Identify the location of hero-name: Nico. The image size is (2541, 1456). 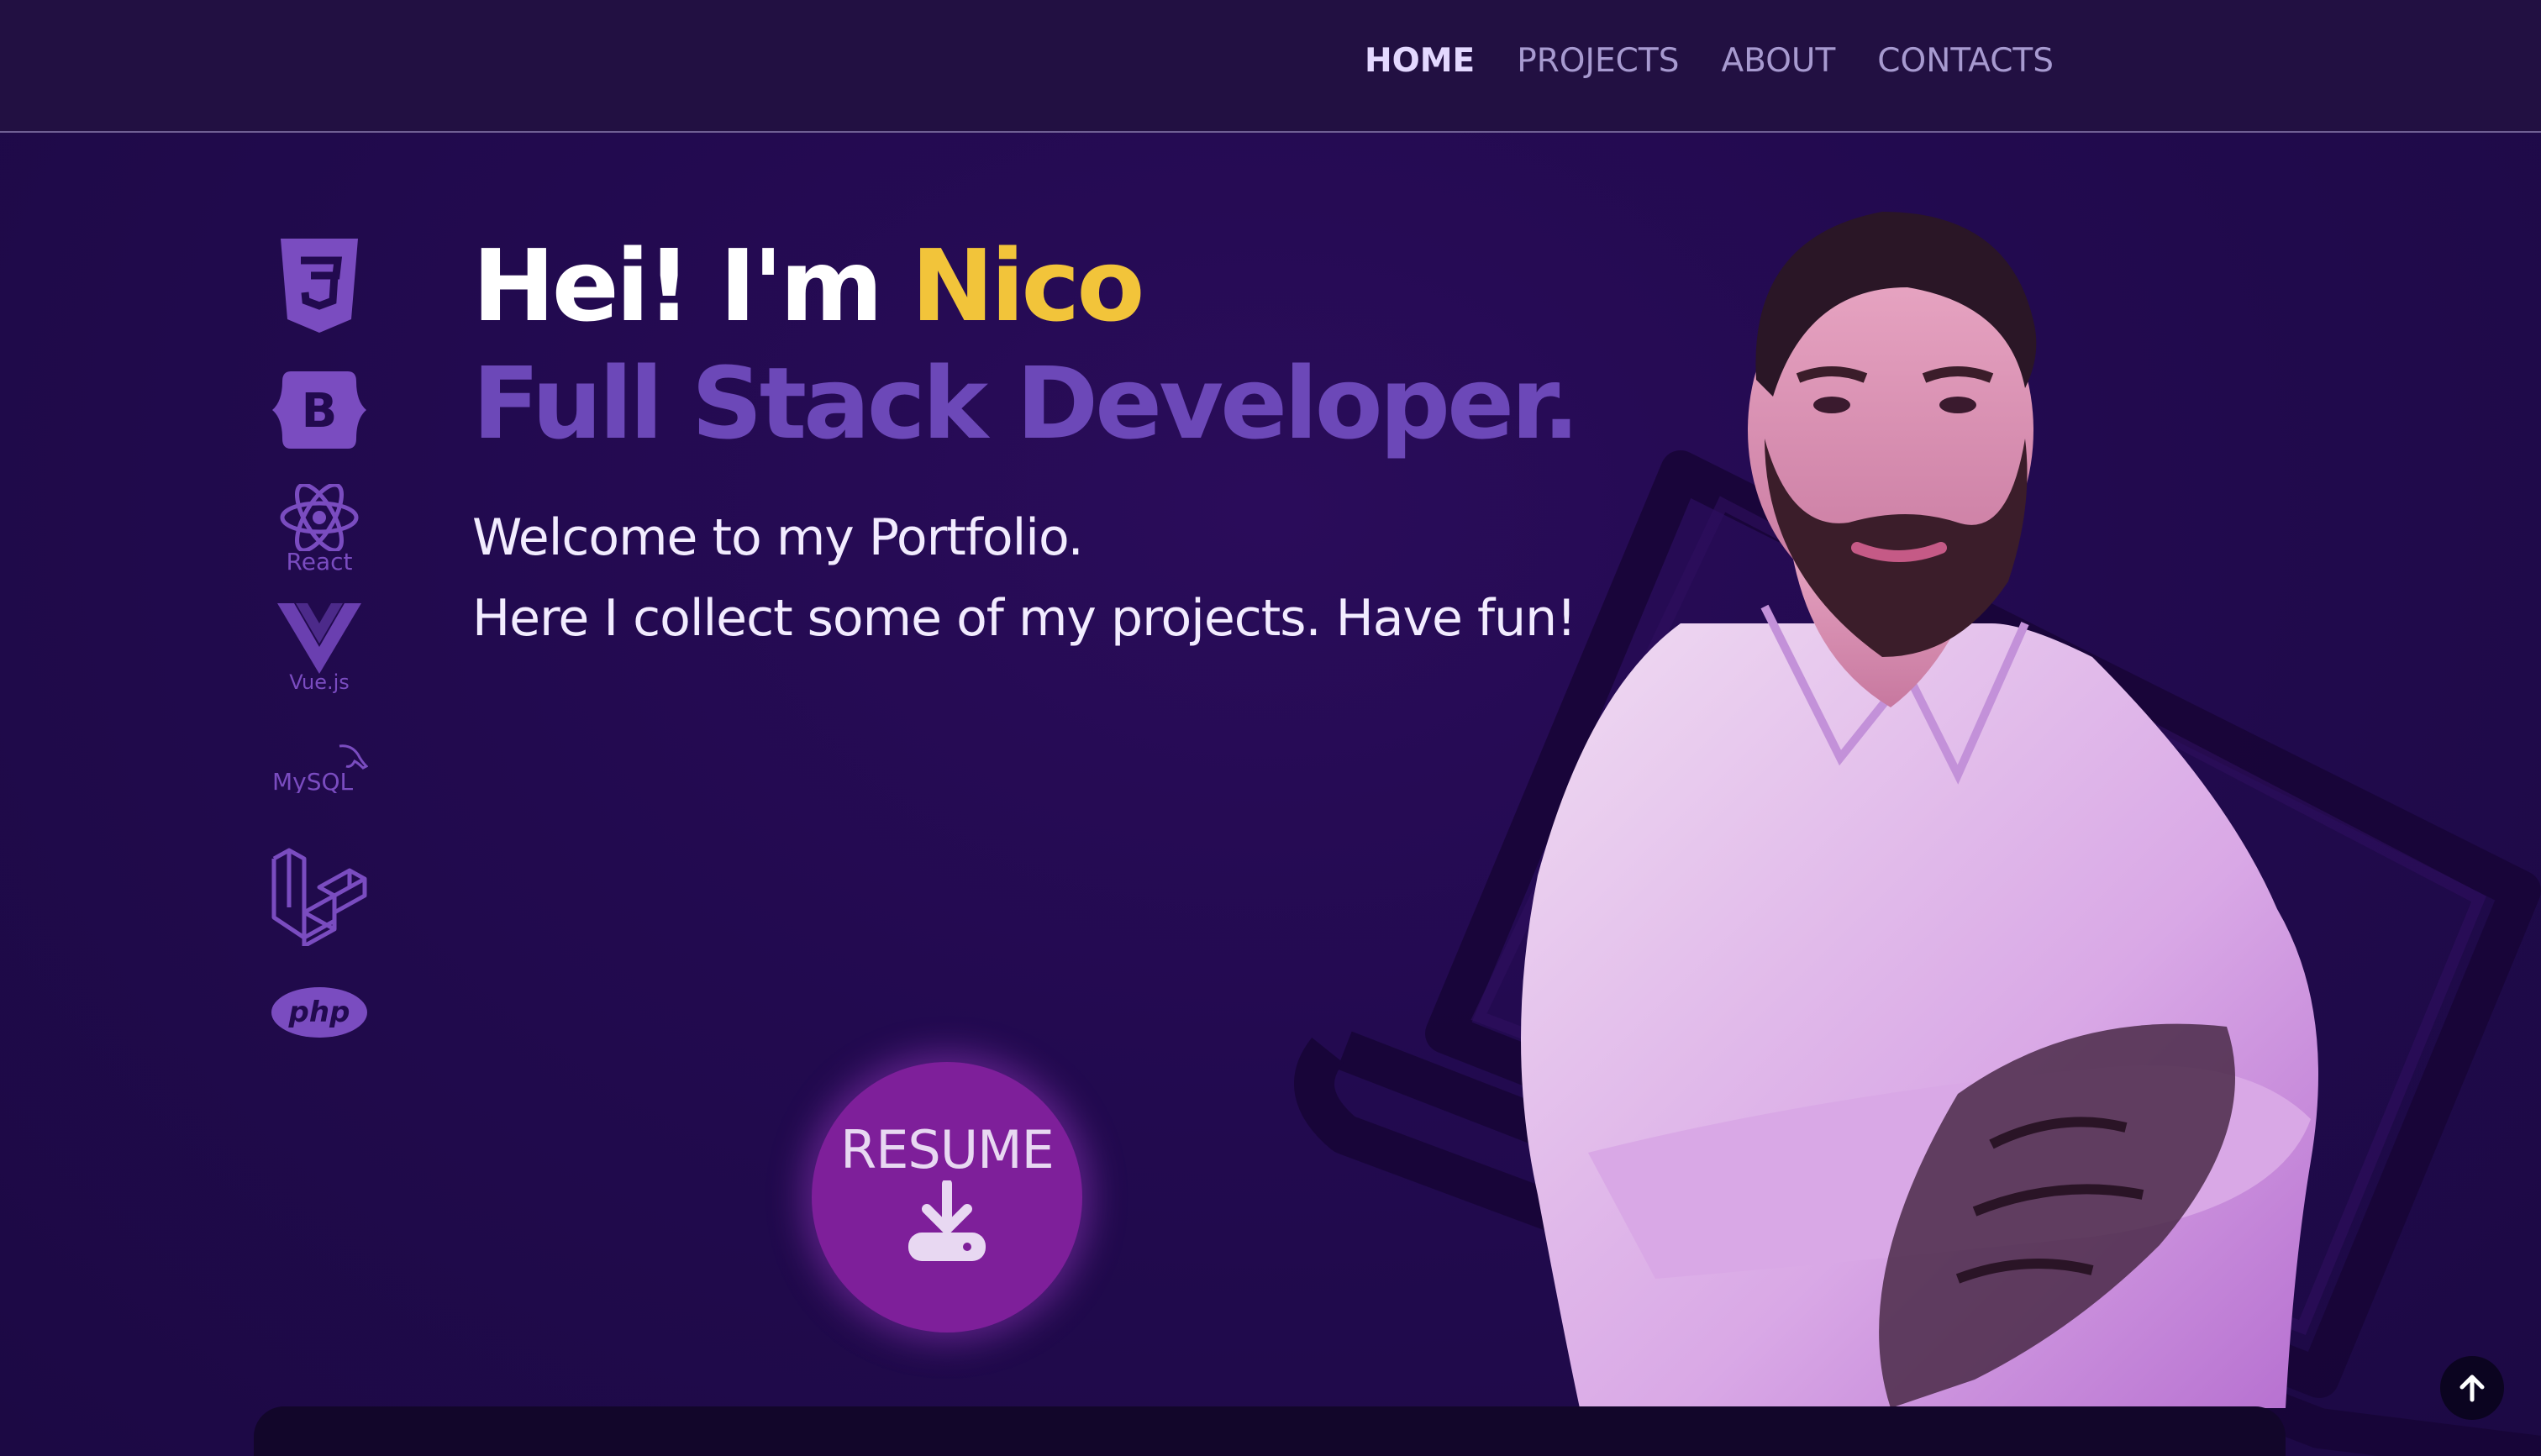
(1027, 286).